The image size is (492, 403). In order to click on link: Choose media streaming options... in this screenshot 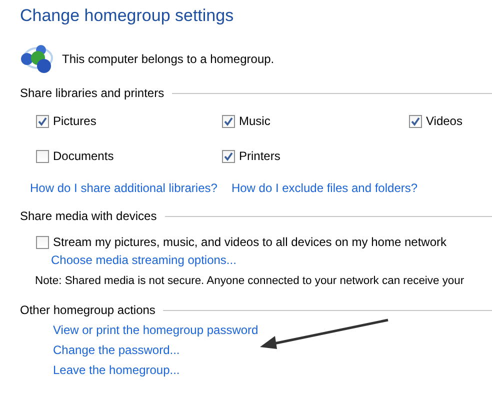, I will do `click(271, 260)`.